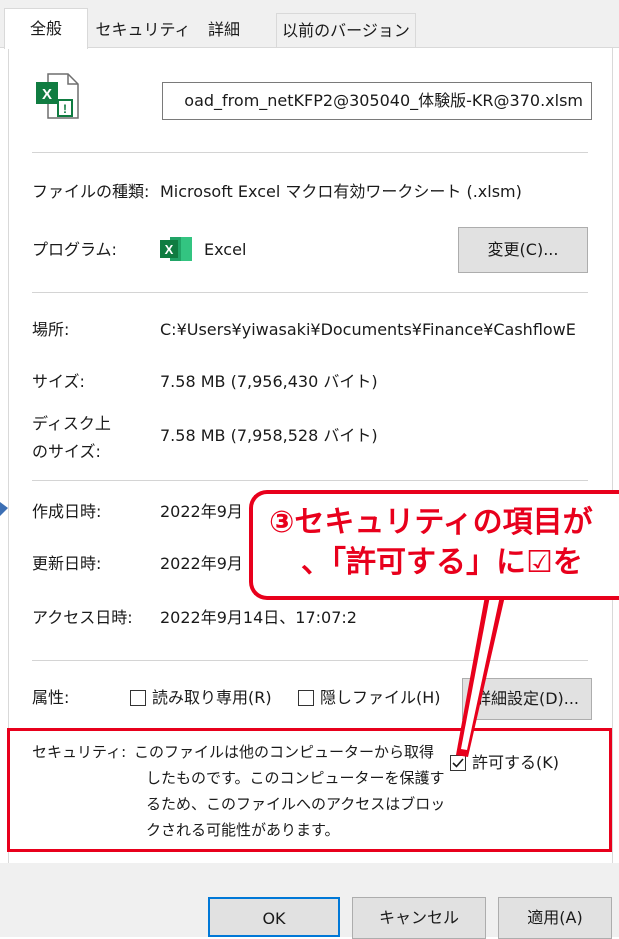  What do you see at coordinates (555, 918) in the screenshot?
I see `apply-button: 適用(A)` at bounding box center [555, 918].